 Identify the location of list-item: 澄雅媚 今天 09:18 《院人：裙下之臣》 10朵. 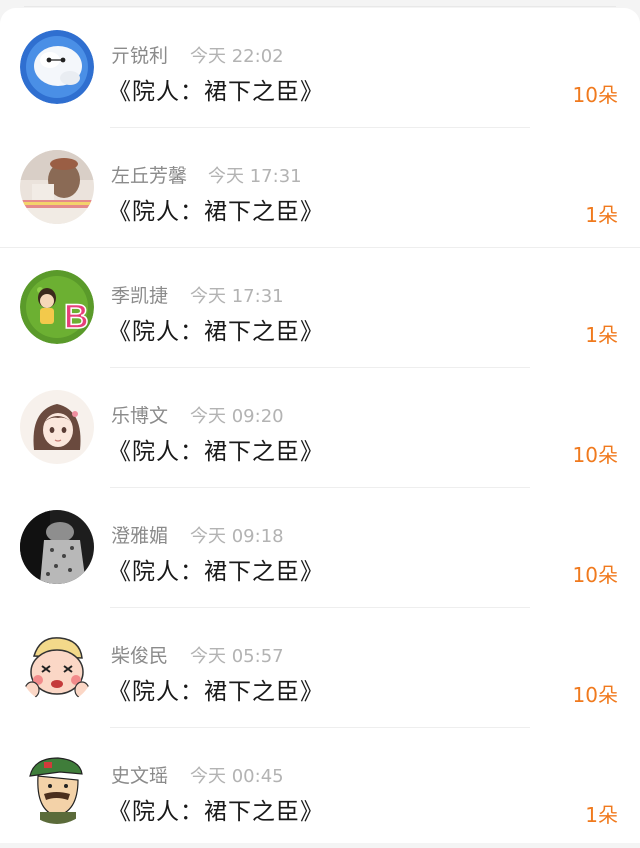
(320, 548).